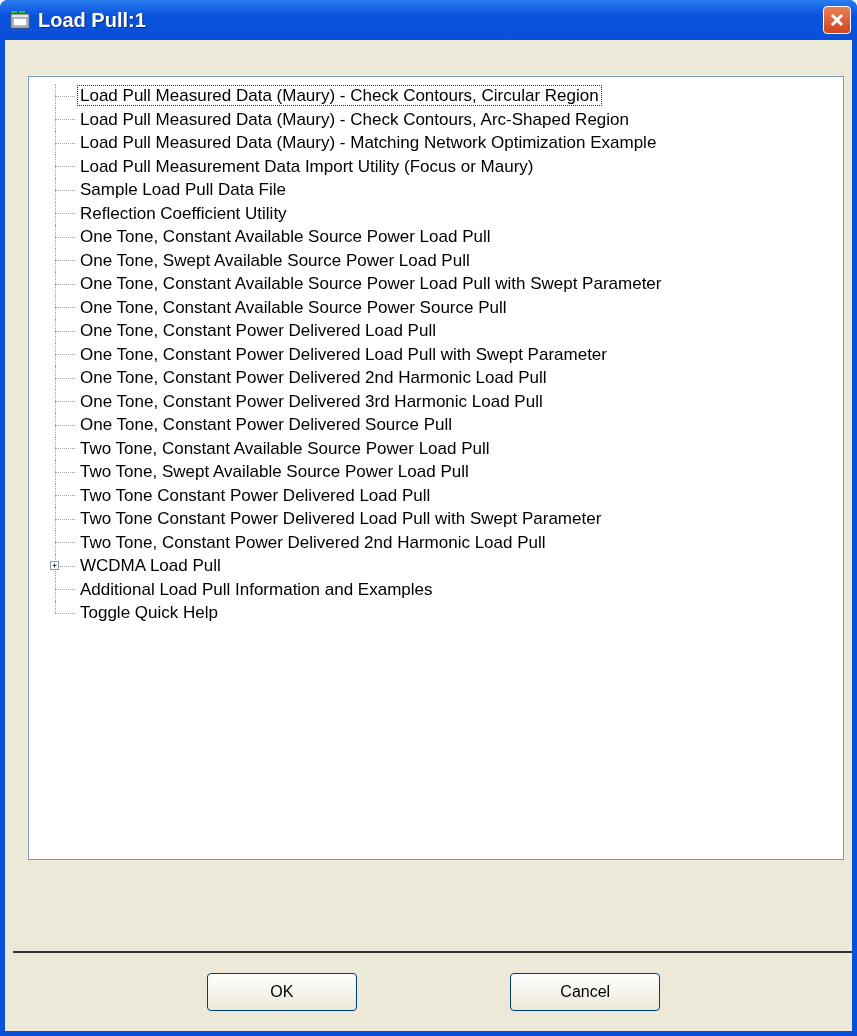 This screenshot has width=857, height=1036. Describe the element at coordinates (371, 284) in the screenshot. I see `tree-item: One Tone, Constant Available Source Power Load Pull with Swept Parameter` at that location.